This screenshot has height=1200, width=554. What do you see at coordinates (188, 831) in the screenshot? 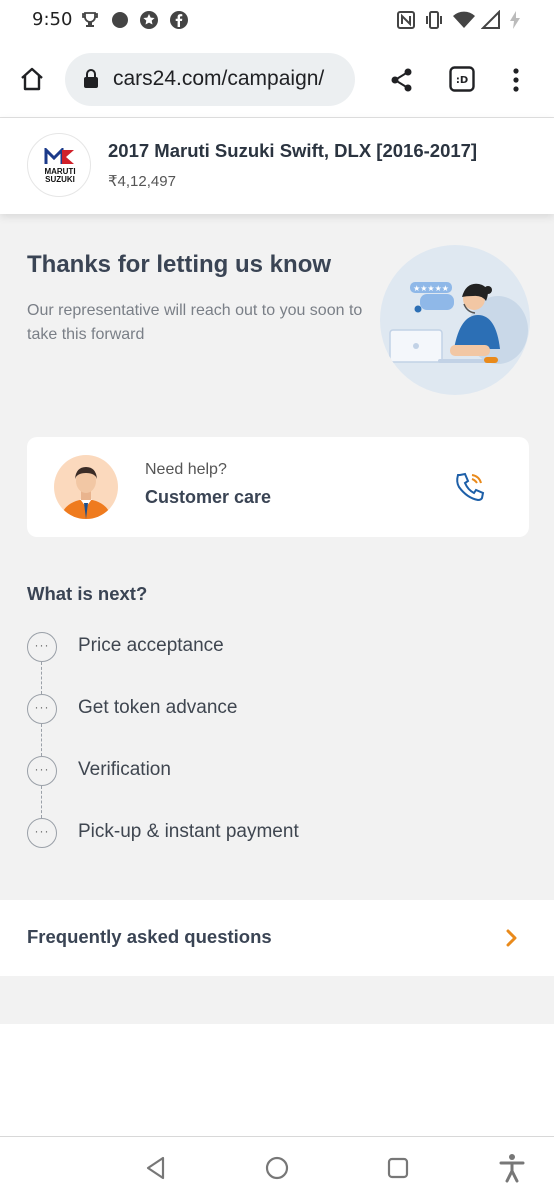
I see `step-label: Pick-up & instant payment` at bounding box center [188, 831].